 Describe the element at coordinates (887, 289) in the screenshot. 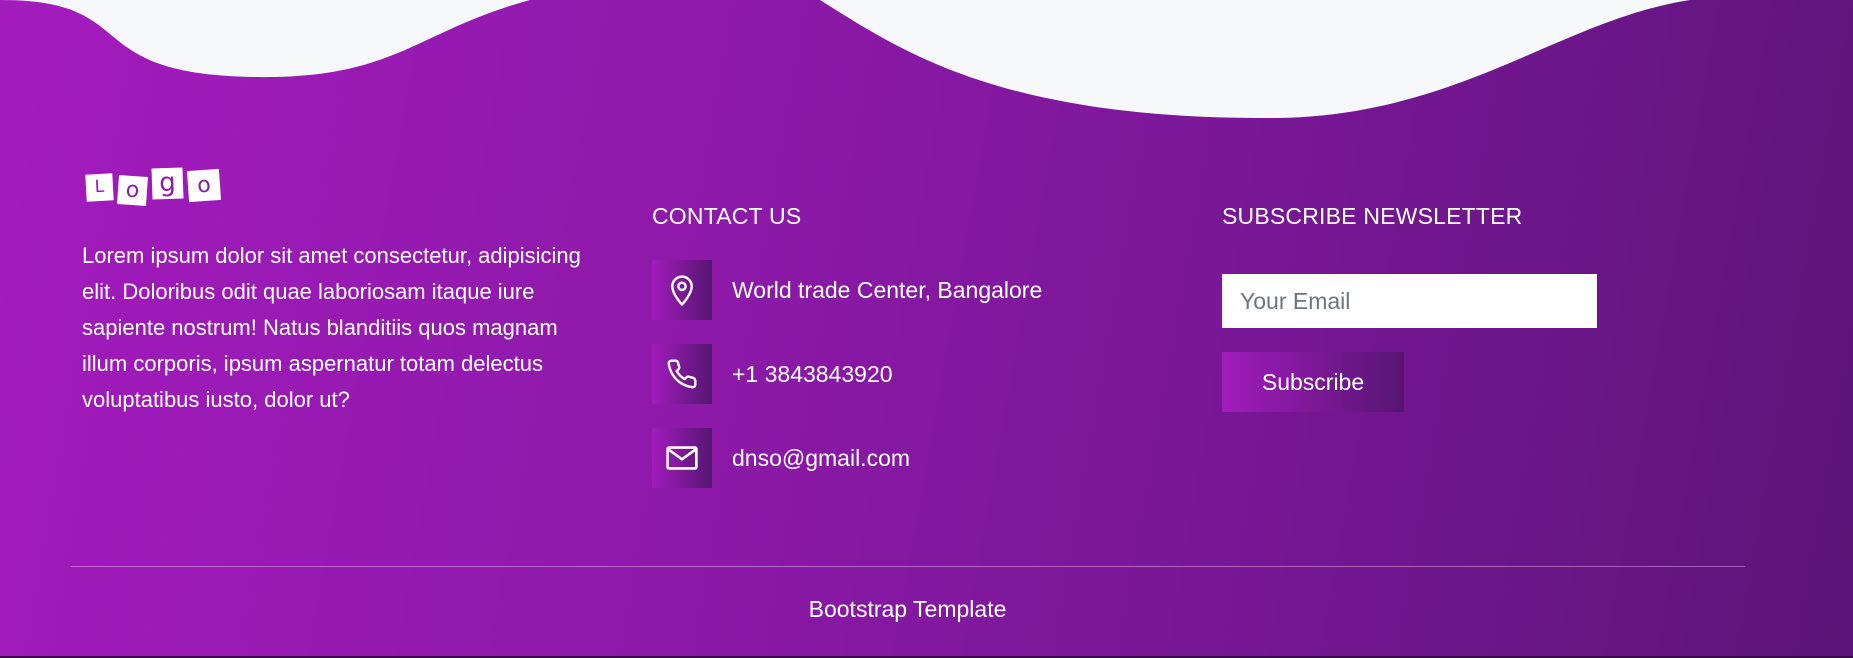

I see `contact-address: World trade Center, Bangalore` at that location.